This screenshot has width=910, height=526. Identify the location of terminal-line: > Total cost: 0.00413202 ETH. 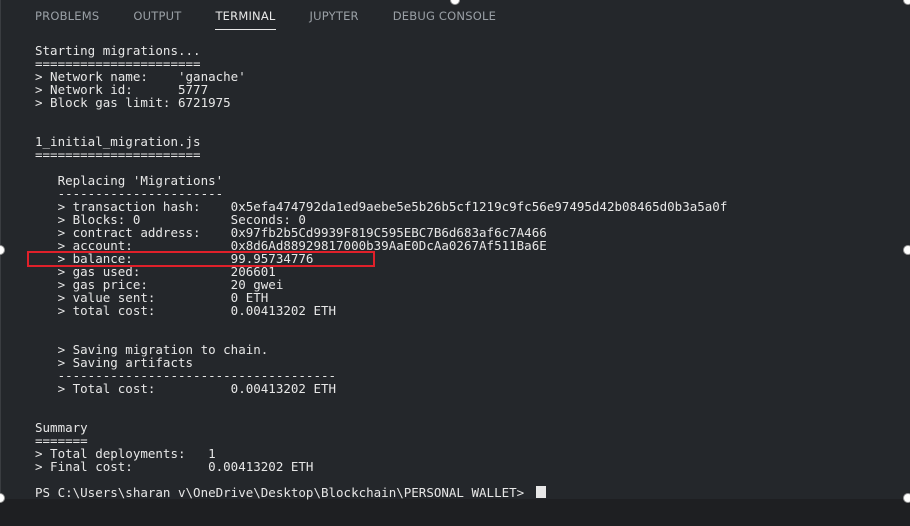
(186, 388).